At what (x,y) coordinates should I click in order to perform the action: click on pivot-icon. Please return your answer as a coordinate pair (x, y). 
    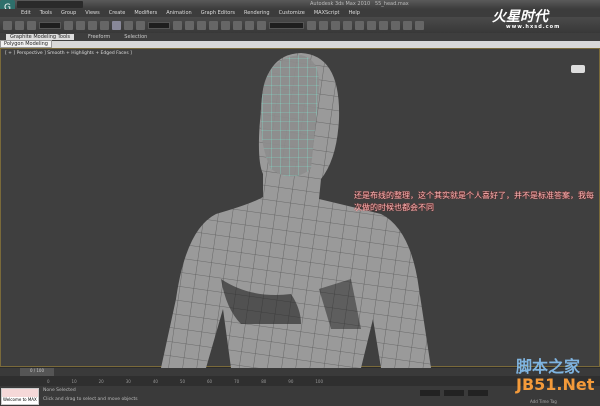
    Looking at the image, I should click on (177, 25).